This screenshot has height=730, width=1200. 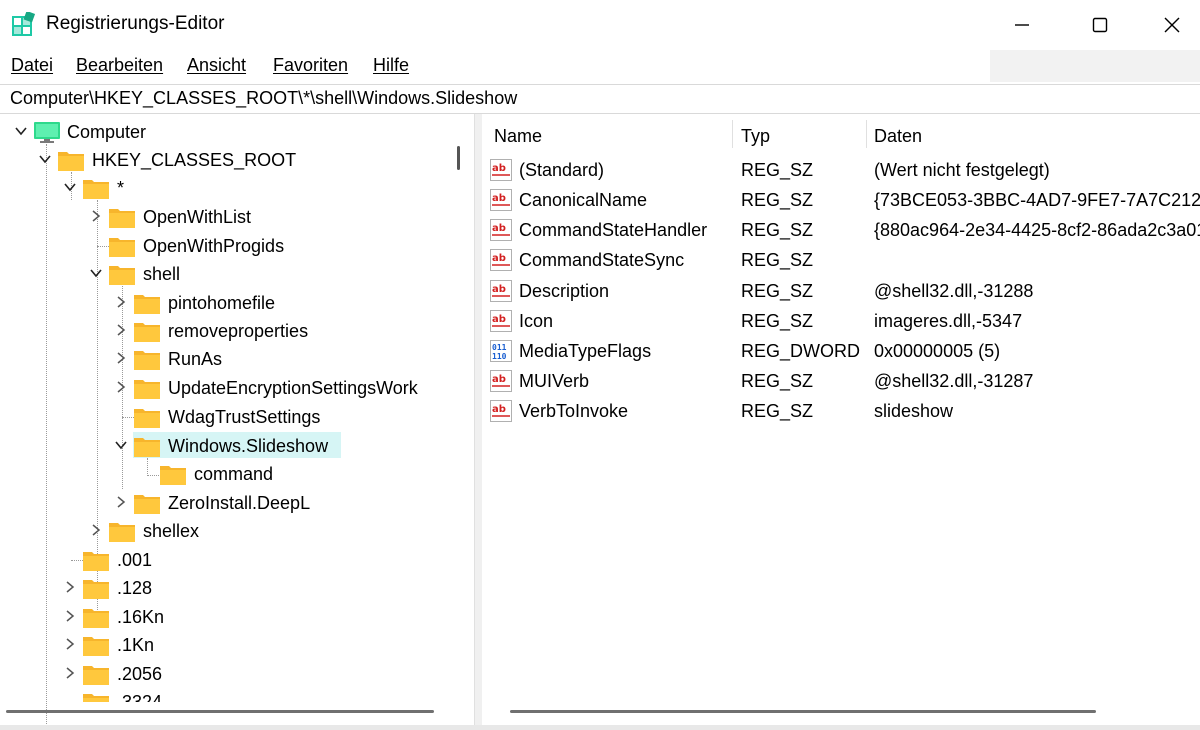 What do you see at coordinates (140, 674) in the screenshot?
I see `tree-label: .2056` at bounding box center [140, 674].